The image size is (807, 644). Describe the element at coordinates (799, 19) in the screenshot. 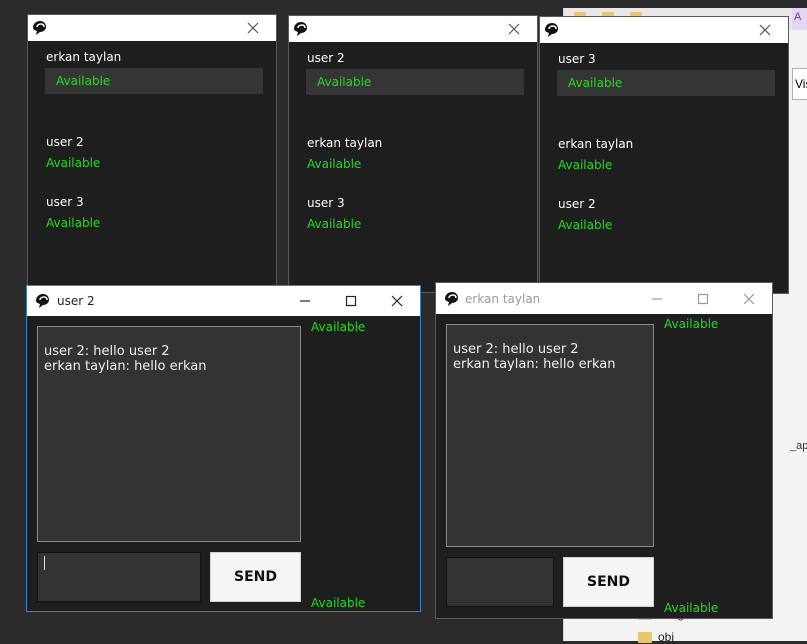

I see `background-tab: A` at that location.